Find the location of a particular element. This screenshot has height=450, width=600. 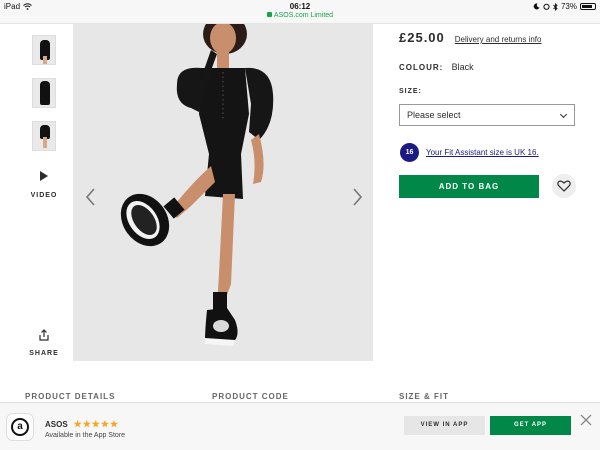

battery-icon is located at coordinates (588, 6).